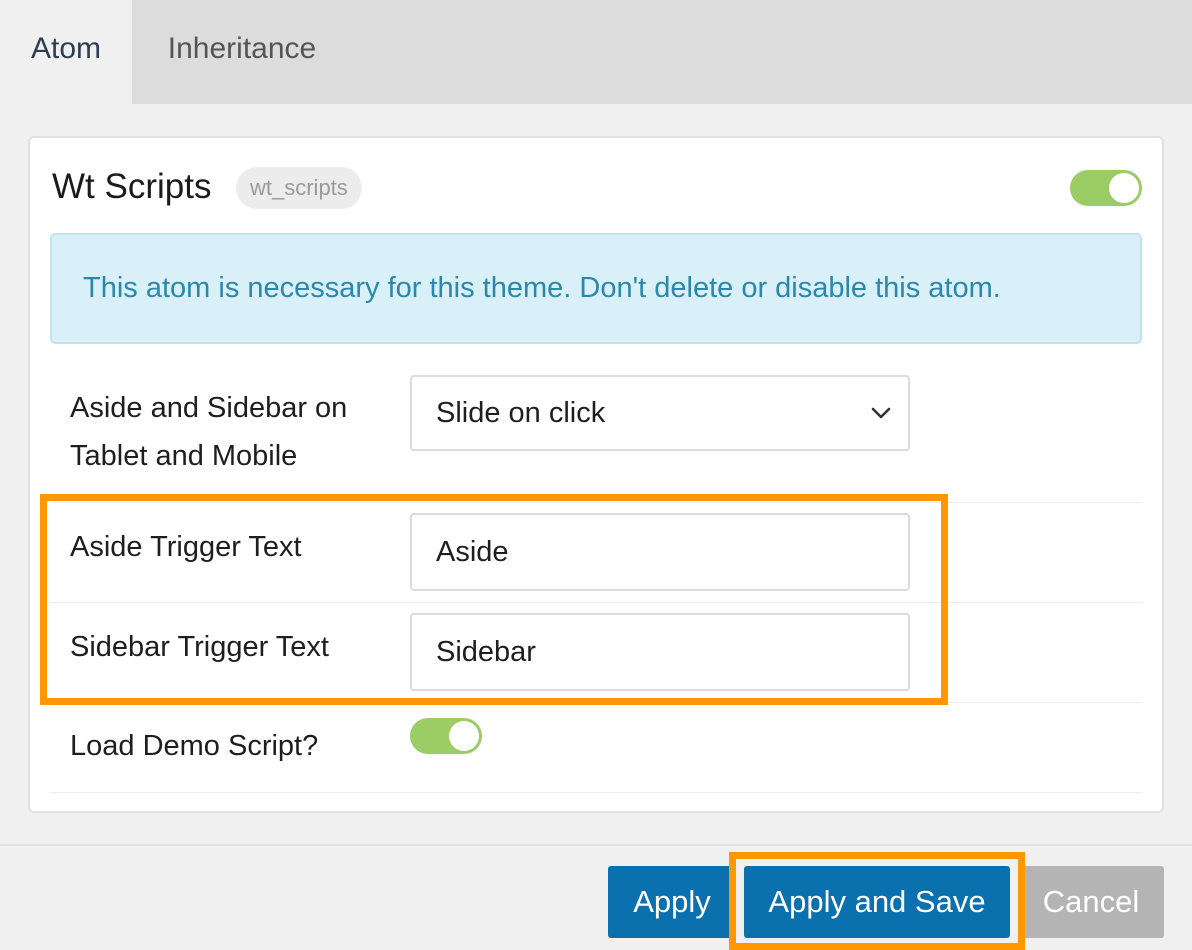 This screenshot has width=1192, height=950. Describe the element at coordinates (672, 902) in the screenshot. I see `apply-button: Apply` at that location.